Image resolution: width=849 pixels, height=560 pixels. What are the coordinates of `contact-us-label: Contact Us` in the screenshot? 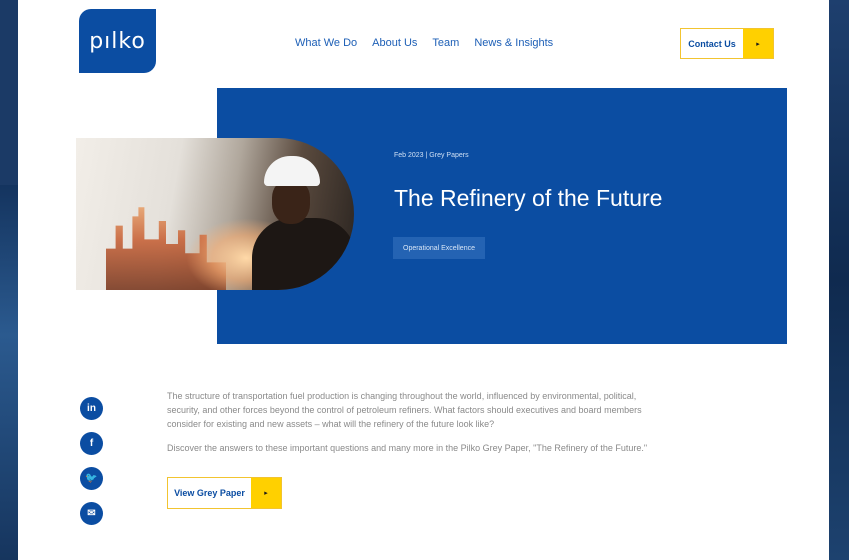 It's located at (712, 43).